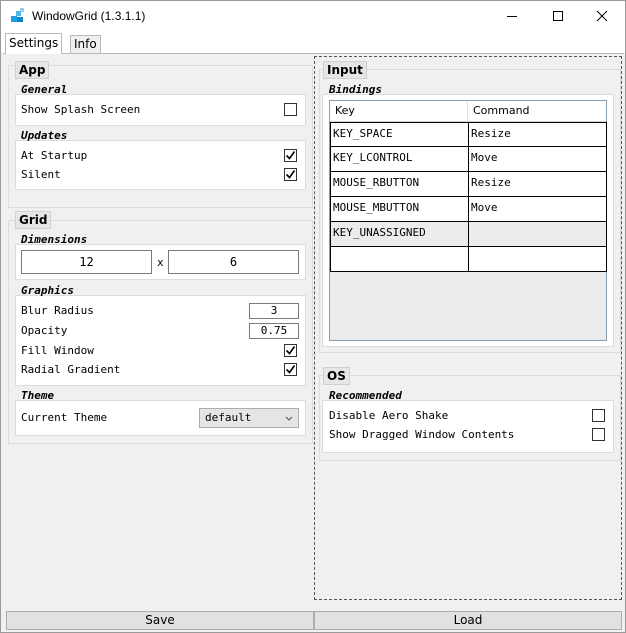 The width and height of the screenshot is (626, 633). Describe the element at coordinates (598, 434) in the screenshot. I see `show-dragged-contents-checkbox` at that location.